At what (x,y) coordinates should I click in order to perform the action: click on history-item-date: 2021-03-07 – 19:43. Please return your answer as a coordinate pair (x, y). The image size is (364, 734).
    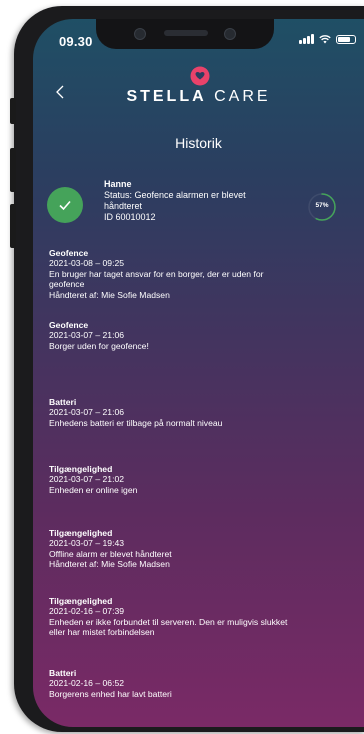
    Looking at the image, I should click on (87, 543).